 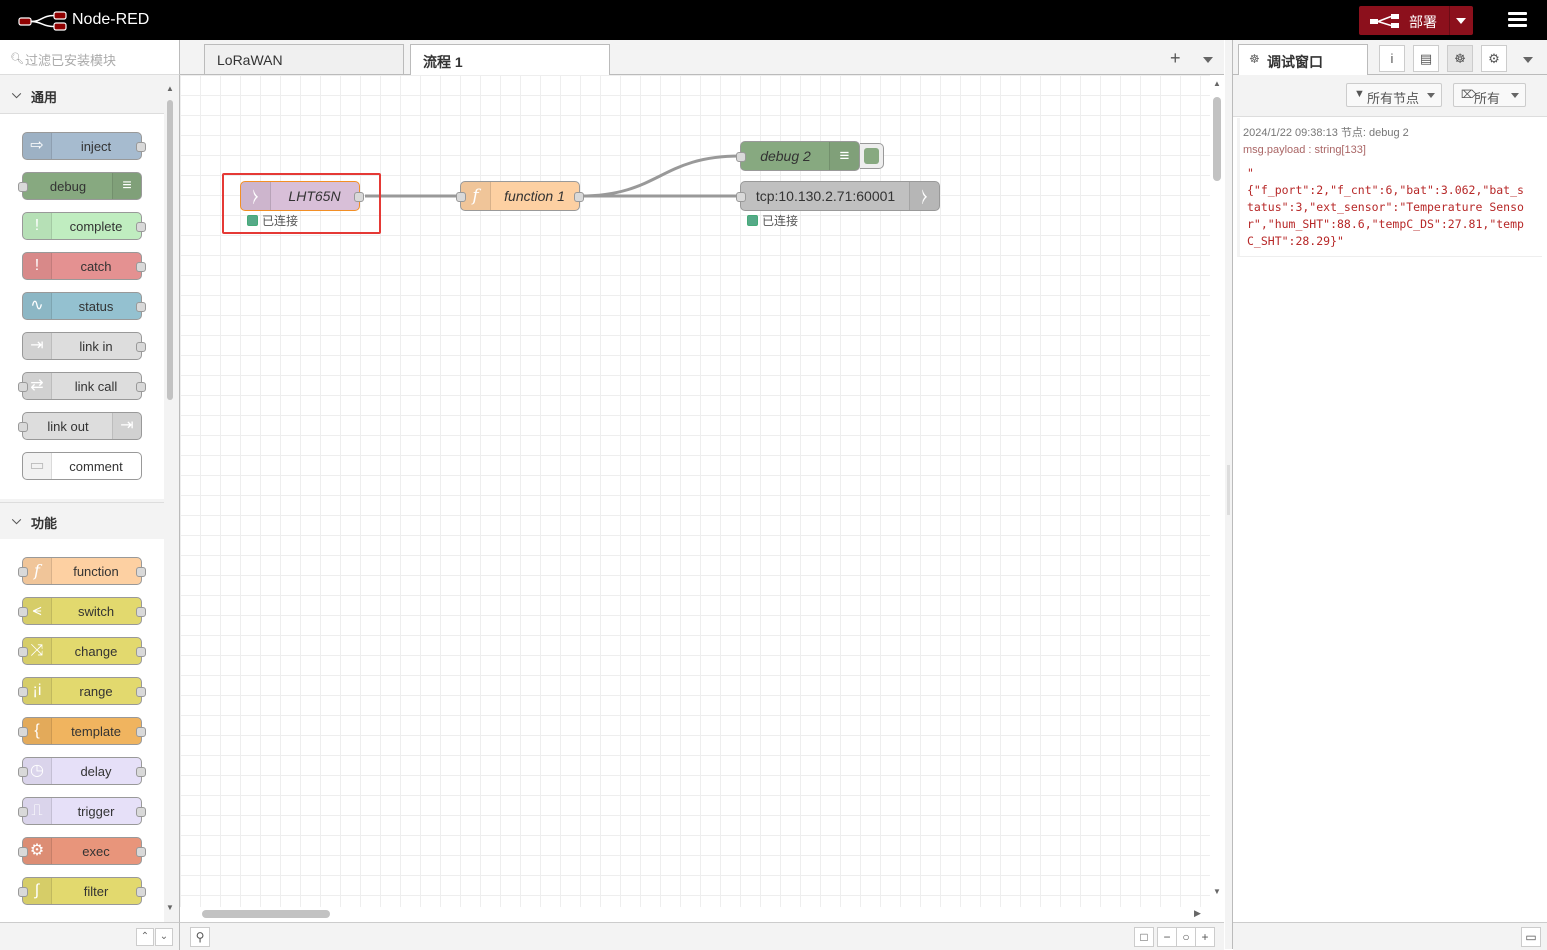 I want to click on deploy-dropdown-icon, so click(x=1461, y=21).